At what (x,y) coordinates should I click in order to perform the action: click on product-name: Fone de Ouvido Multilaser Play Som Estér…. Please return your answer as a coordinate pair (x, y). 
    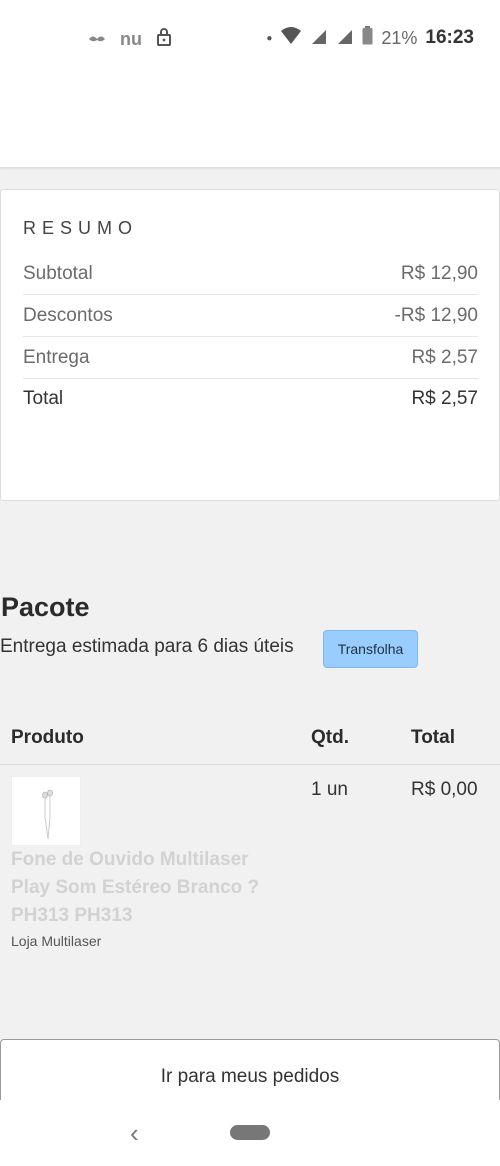
    Looking at the image, I should click on (141, 888).